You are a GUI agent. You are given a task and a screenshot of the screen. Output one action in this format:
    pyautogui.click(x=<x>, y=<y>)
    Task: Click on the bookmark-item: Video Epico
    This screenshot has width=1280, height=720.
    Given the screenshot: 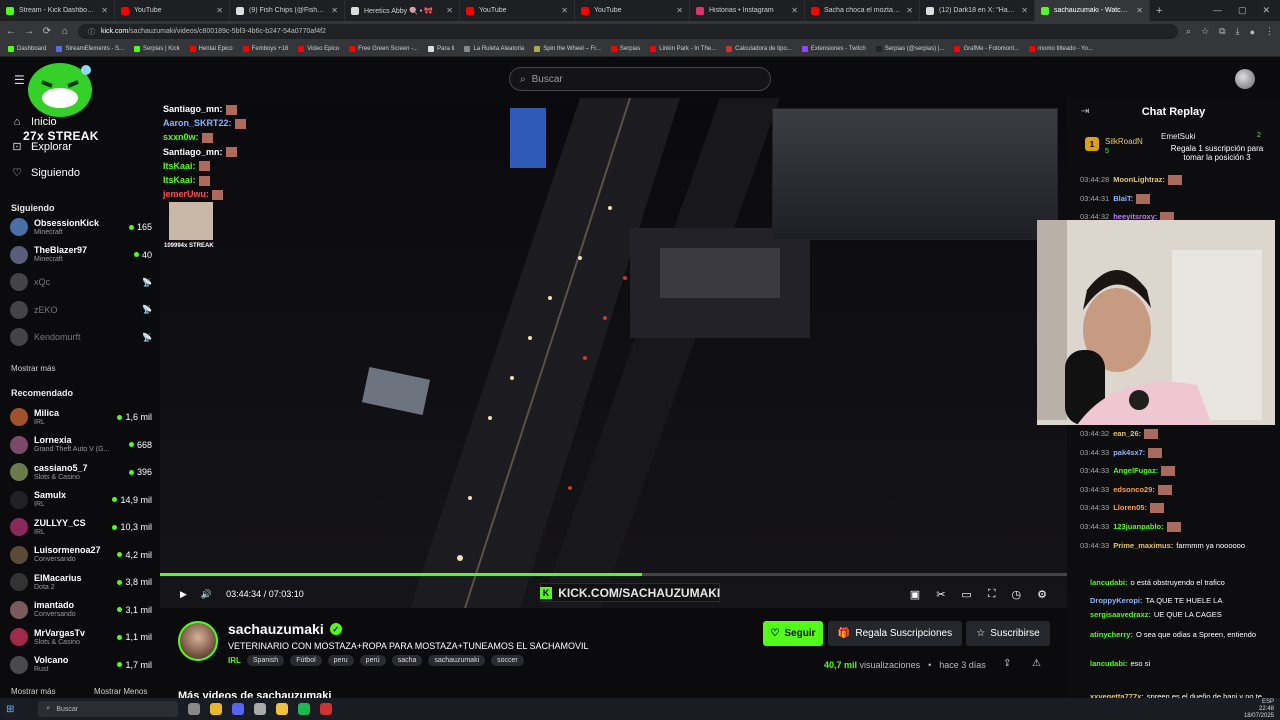 What is the action you would take?
    pyautogui.click(x=318, y=49)
    